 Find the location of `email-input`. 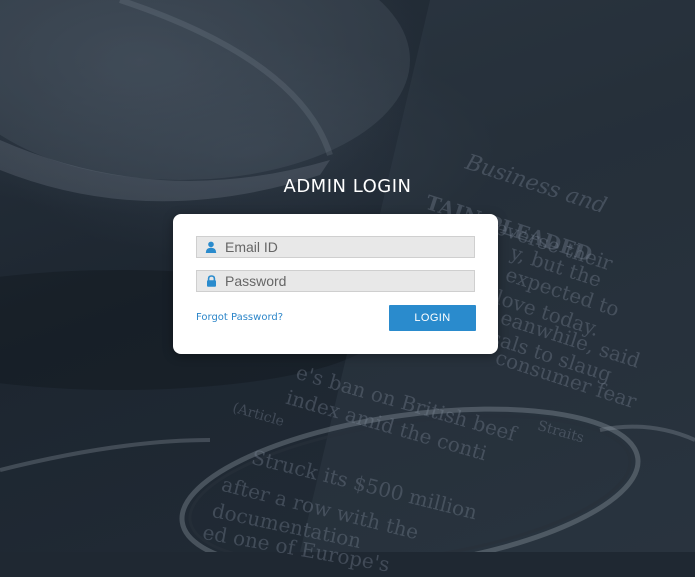

email-input is located at coordinates (345, 247).